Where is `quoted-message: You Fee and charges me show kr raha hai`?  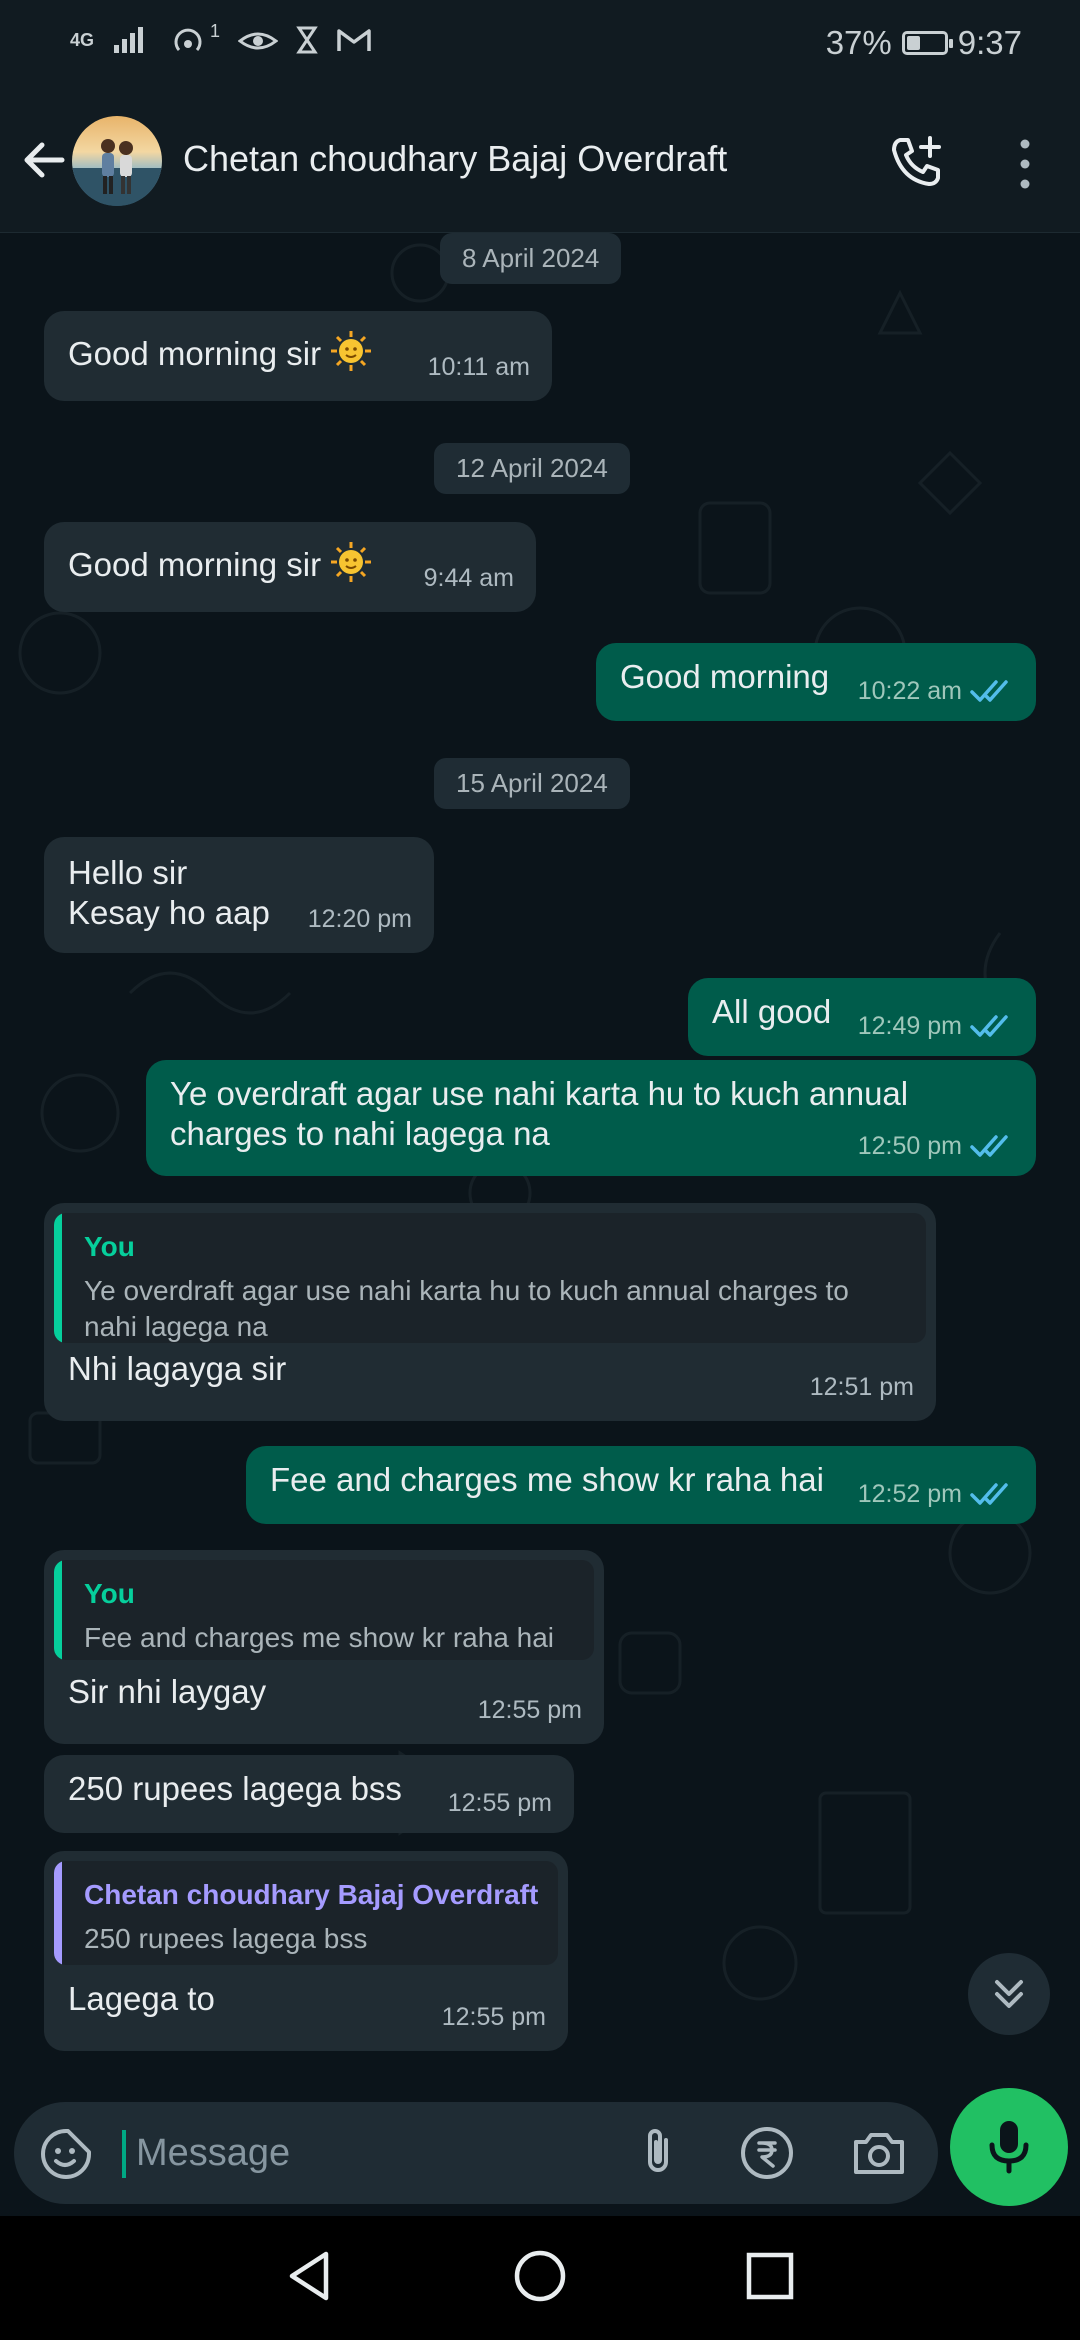 quoted-message: You Fee and charges me show kr raha hai is located at coordinates (324, 1610).